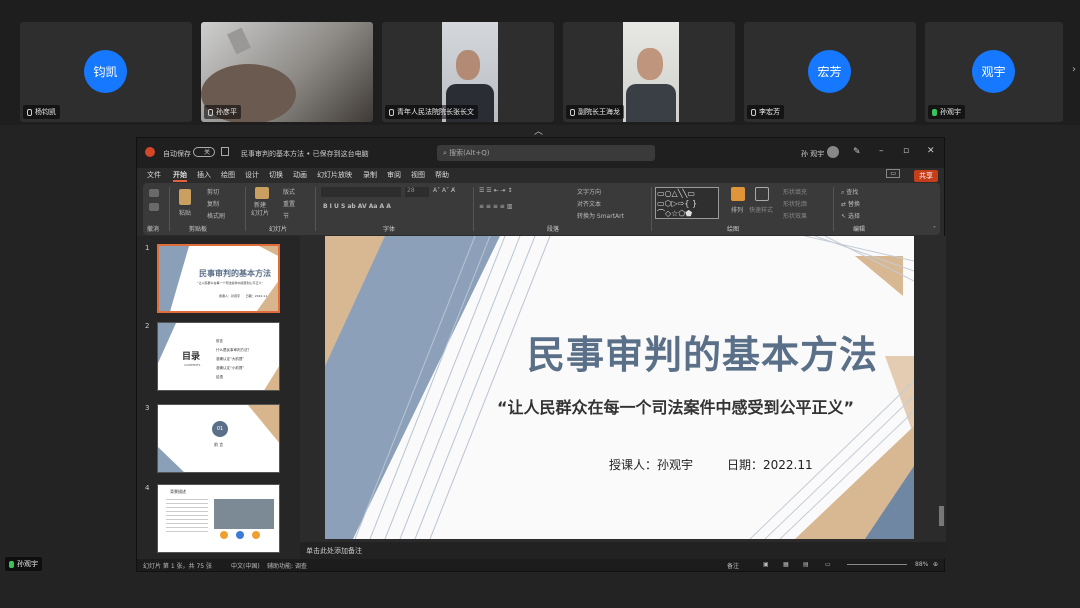 This screenshot has width=1080, height=608. What do you see at coordinates (589, 191) in the screenshot?
I see `text-direction-button: 文字方向` at bounding box center [589, 191].